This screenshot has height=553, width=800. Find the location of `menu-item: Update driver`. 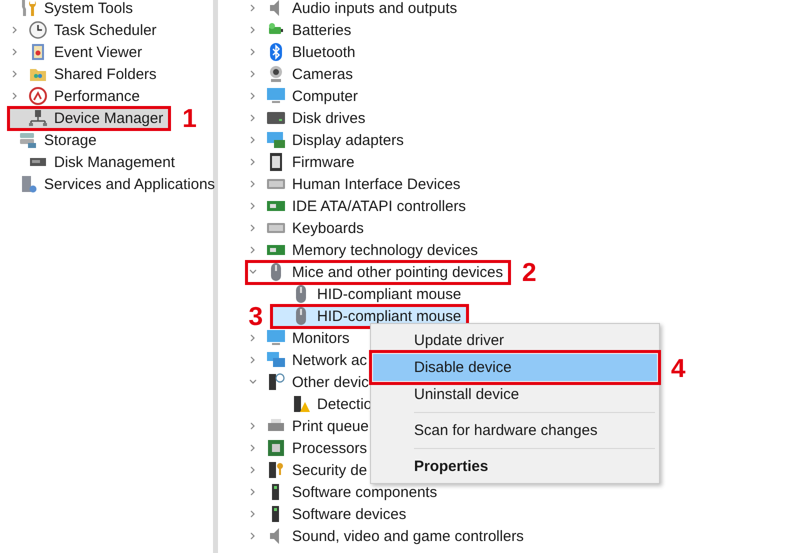

menu-item: Update driver is located at coordinates (515, 340).